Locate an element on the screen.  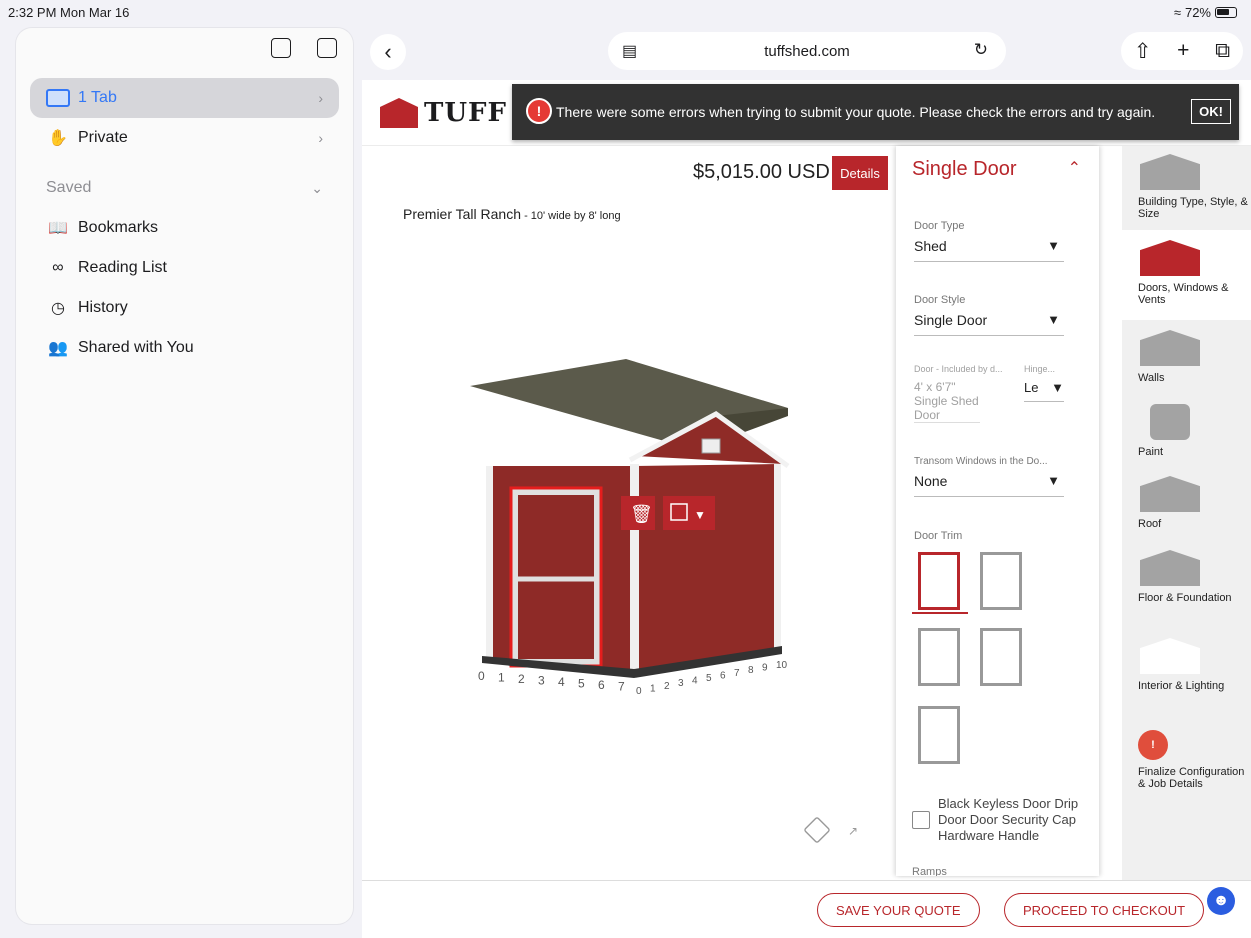
back-button: ‹ is located at coordinates (388, 52).